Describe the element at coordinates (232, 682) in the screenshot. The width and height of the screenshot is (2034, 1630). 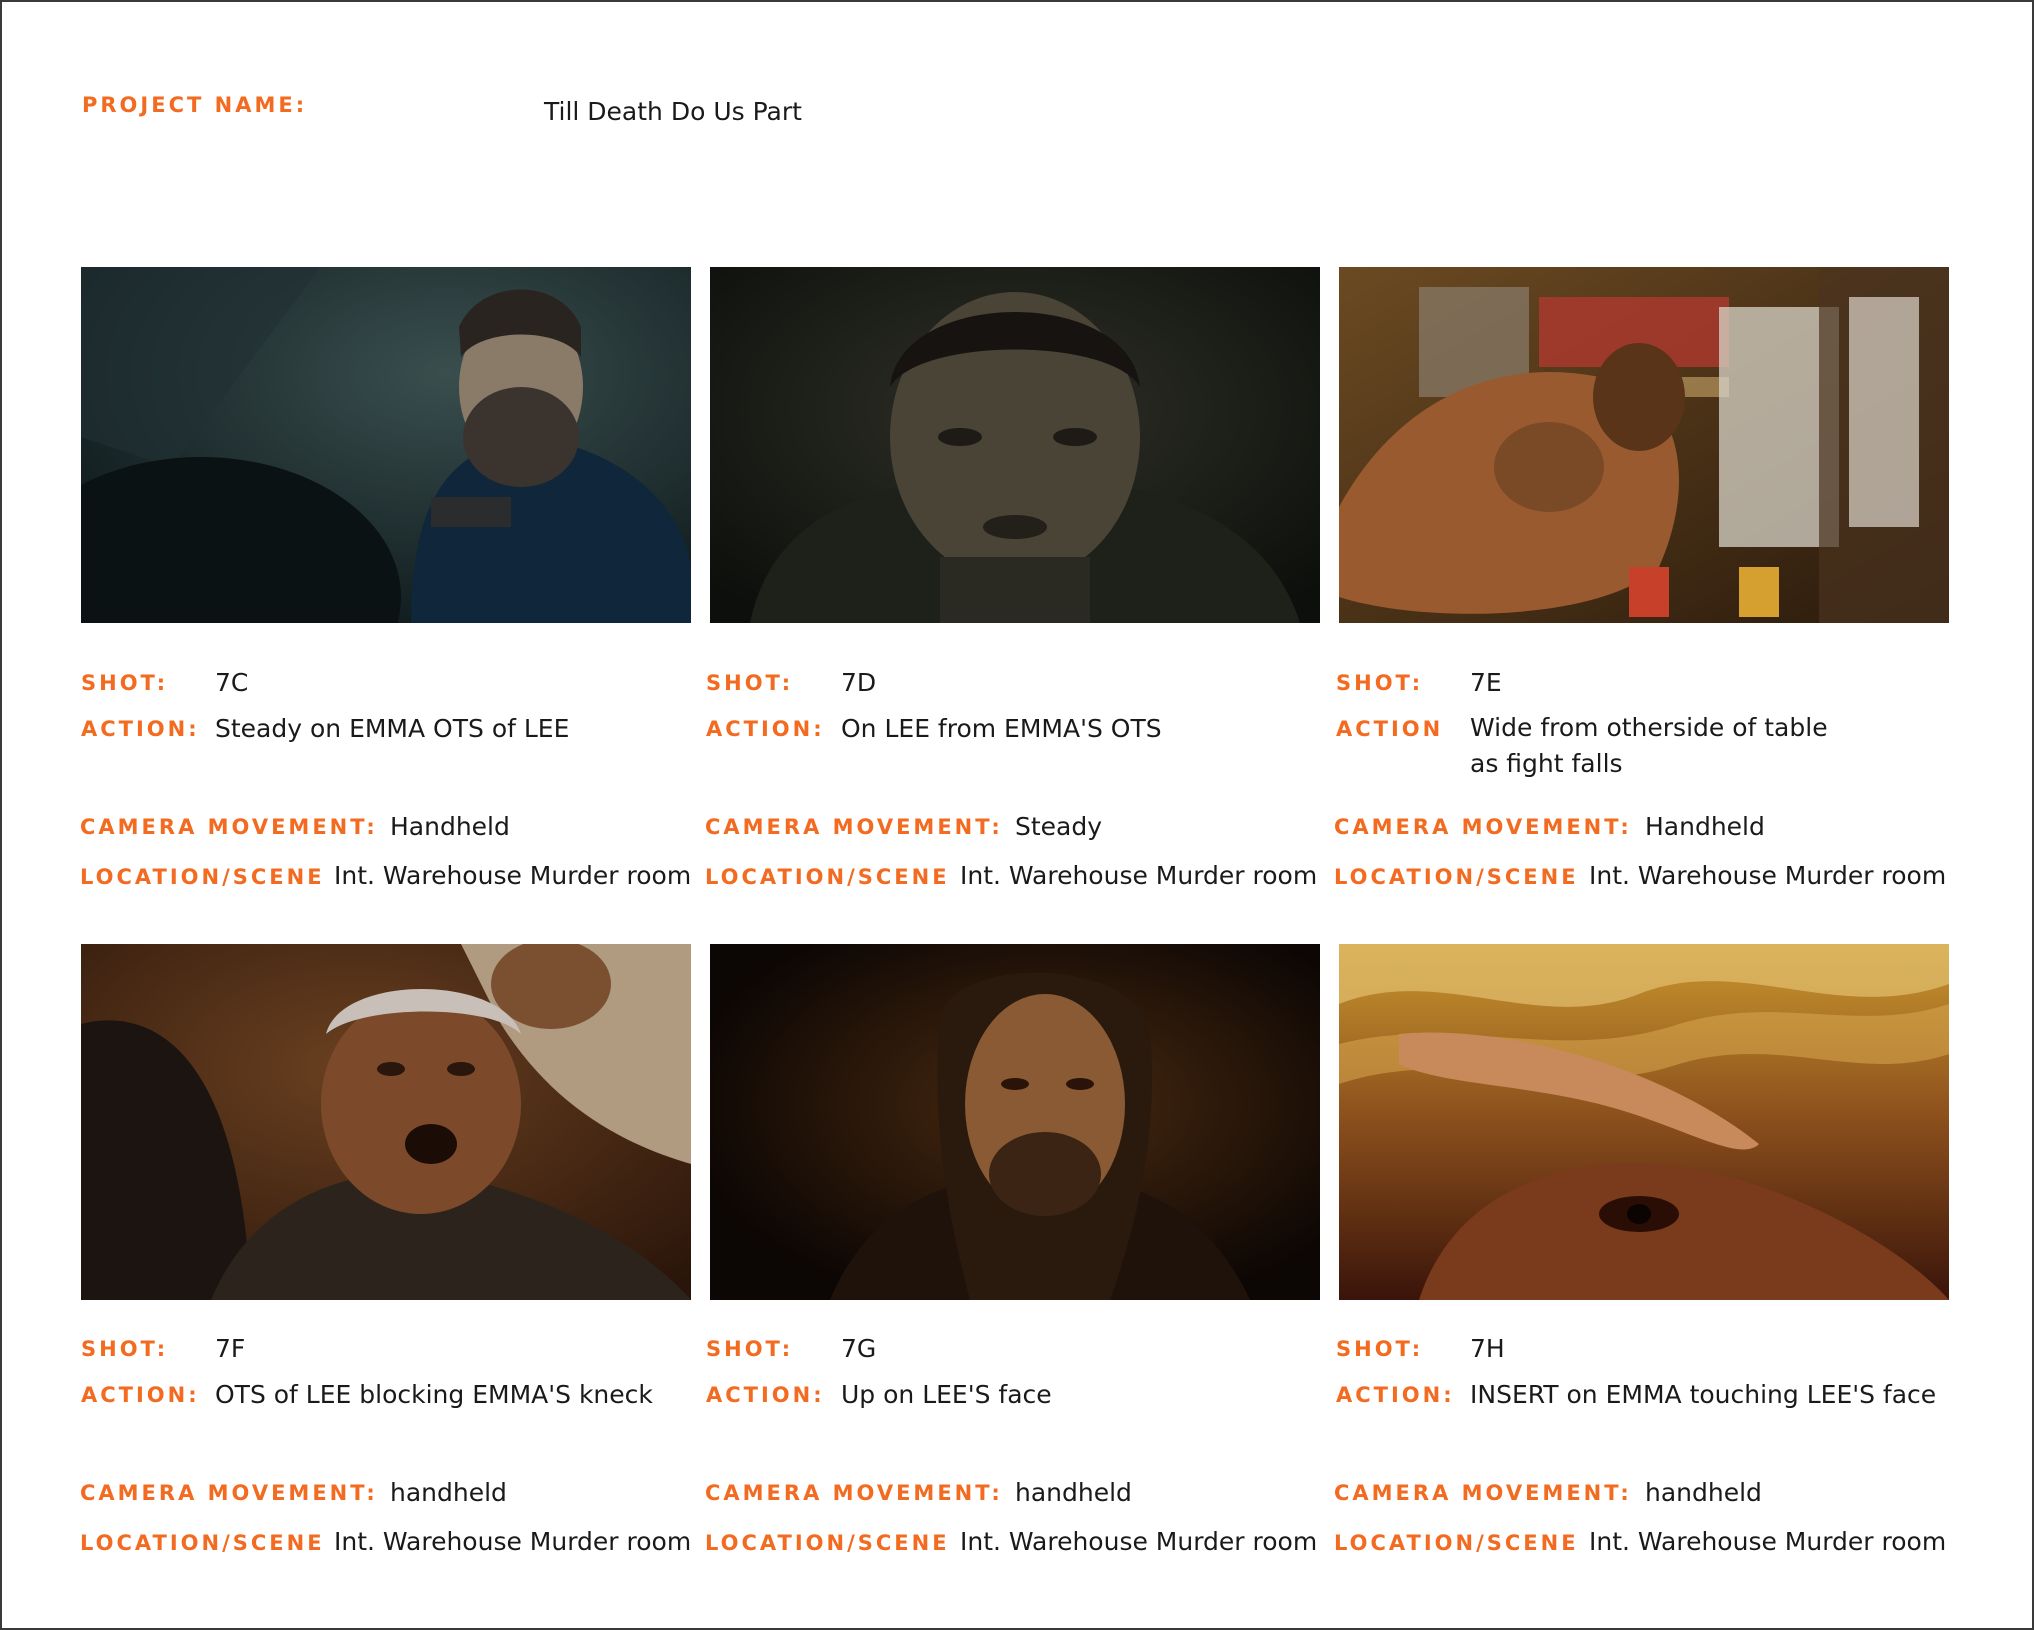
I see `shot-number: 7C` at that location.